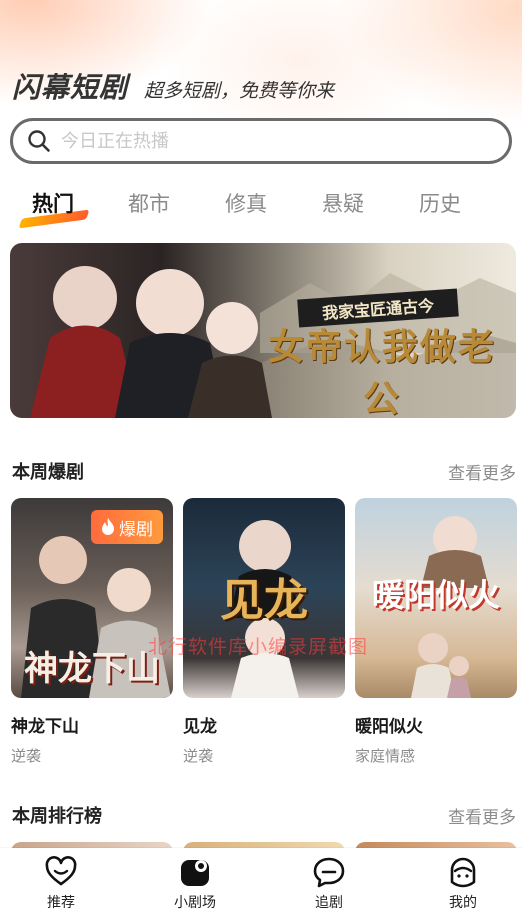 This screenshot has height=918, width=522. What do you see at coordinates (61, 871) in the screenshot?
I see `heart-face-icon` at bounding box center [61, 871].